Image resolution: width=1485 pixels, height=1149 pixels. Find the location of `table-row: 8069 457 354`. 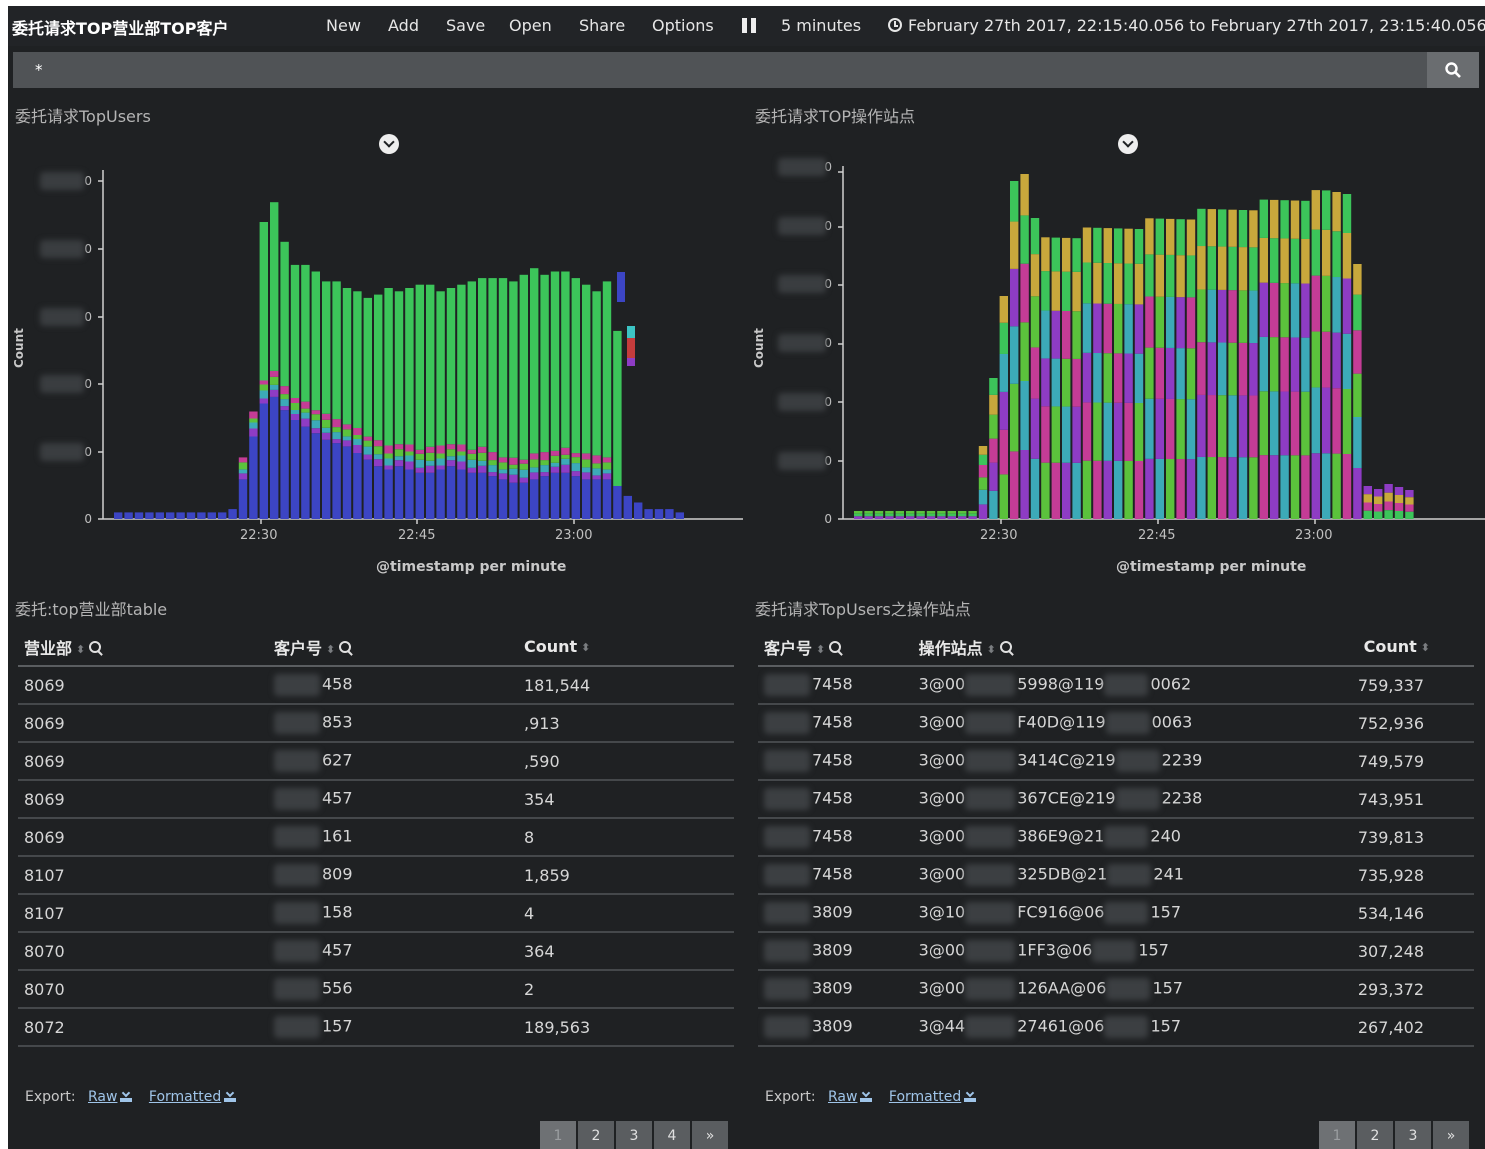

table-row: 8069 457 354 is located at coordinates (376, 799).